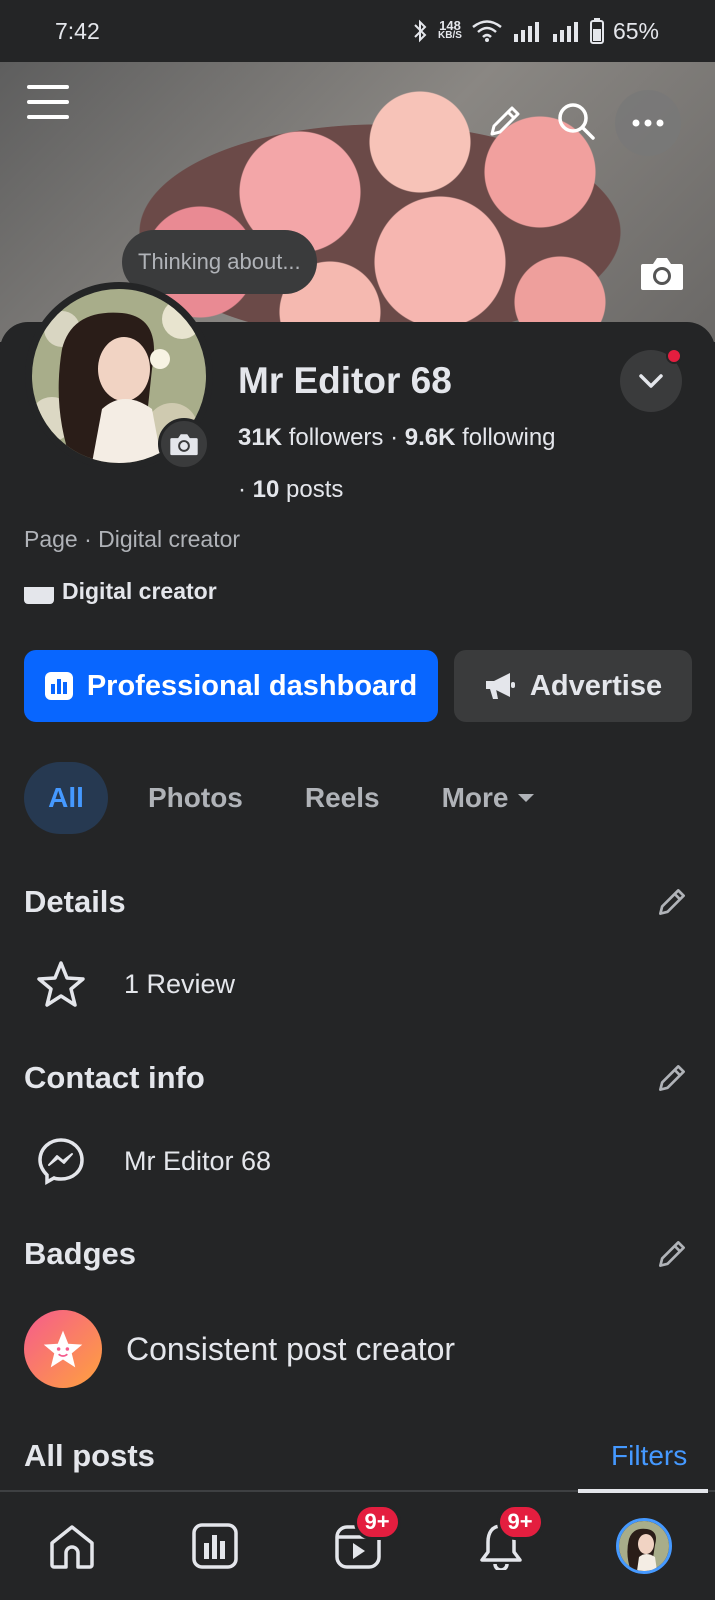 This screenshot has width=715, height=1600. Describe the element at coordinates (315, 489) in the screenshot. I see `posts-label: posts` at that location.